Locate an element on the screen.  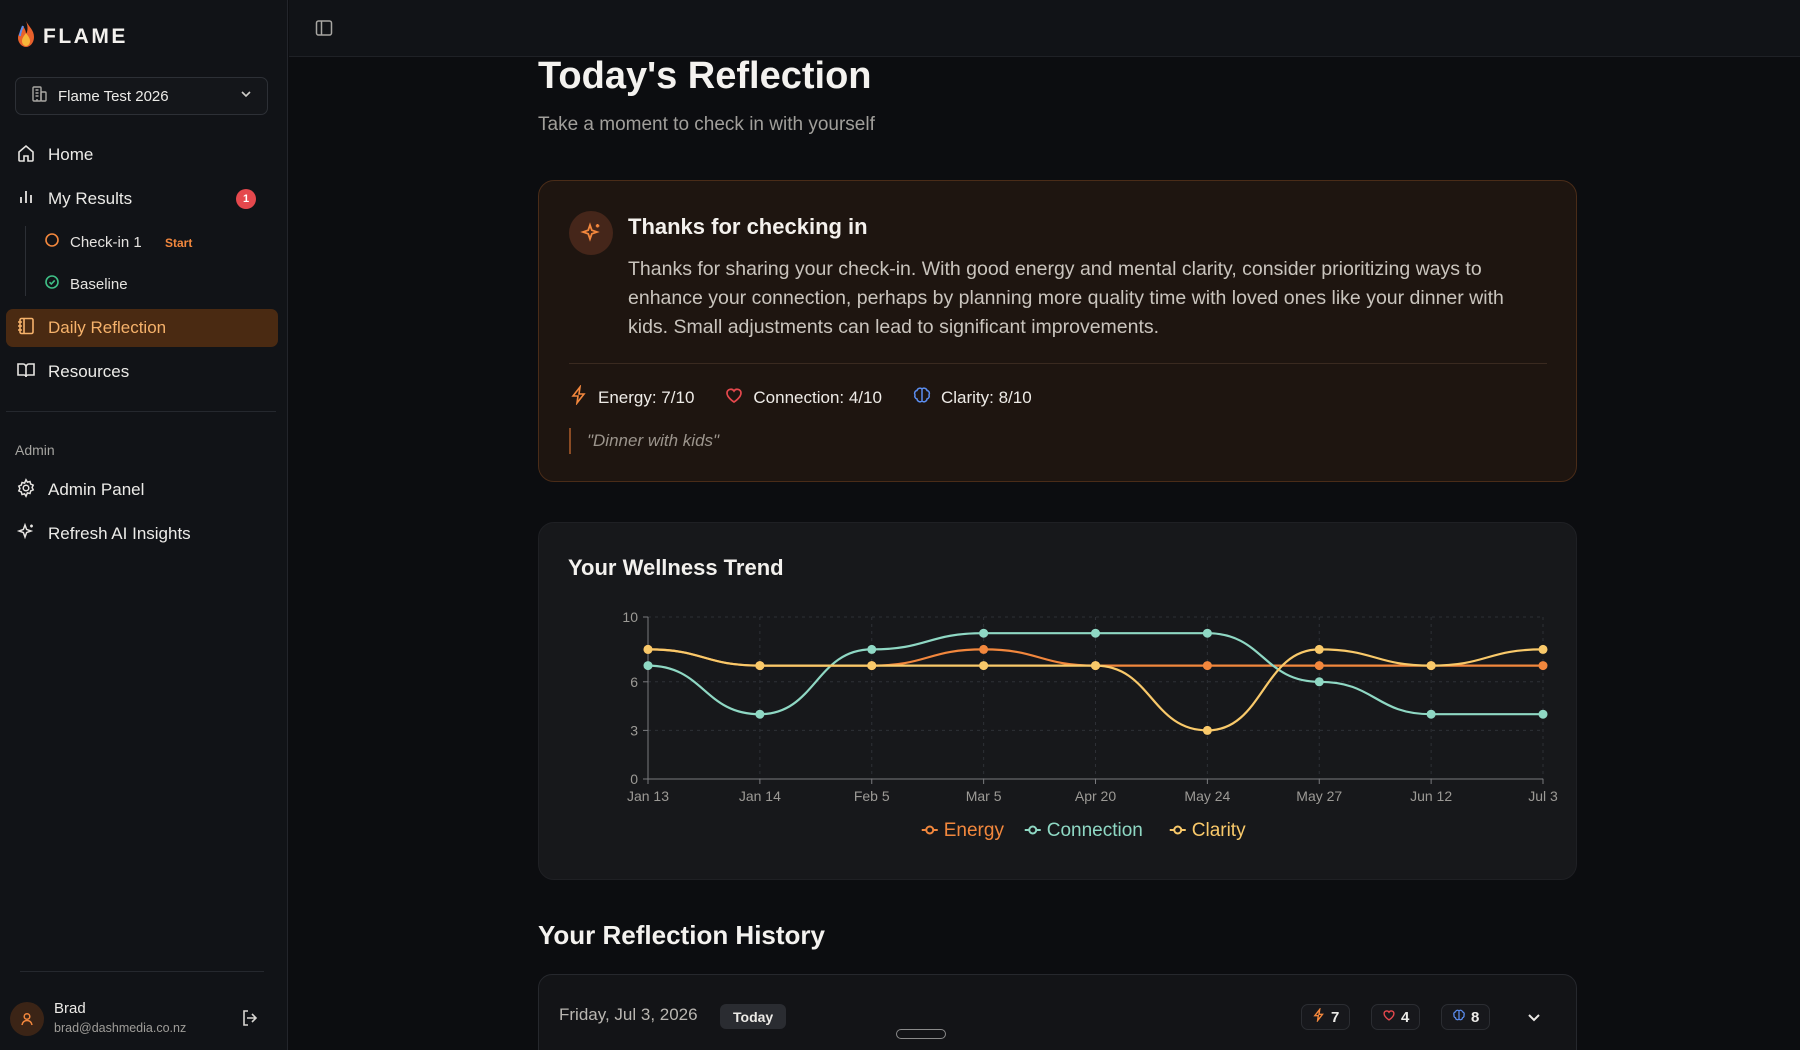
sidebar-item-home: Home is located at coordinates (142, 155).